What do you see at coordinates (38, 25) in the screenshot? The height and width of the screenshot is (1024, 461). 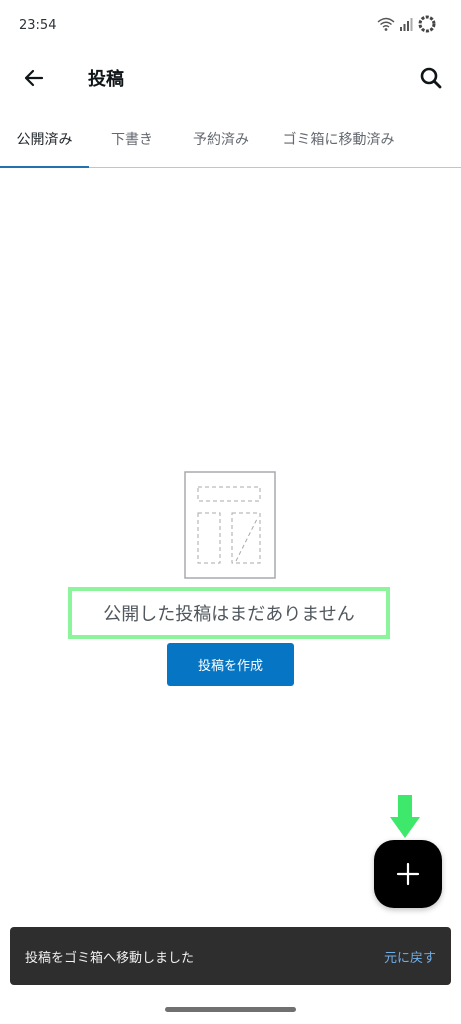 I see `status-time: 23:54` at bounding box center [38, 25].